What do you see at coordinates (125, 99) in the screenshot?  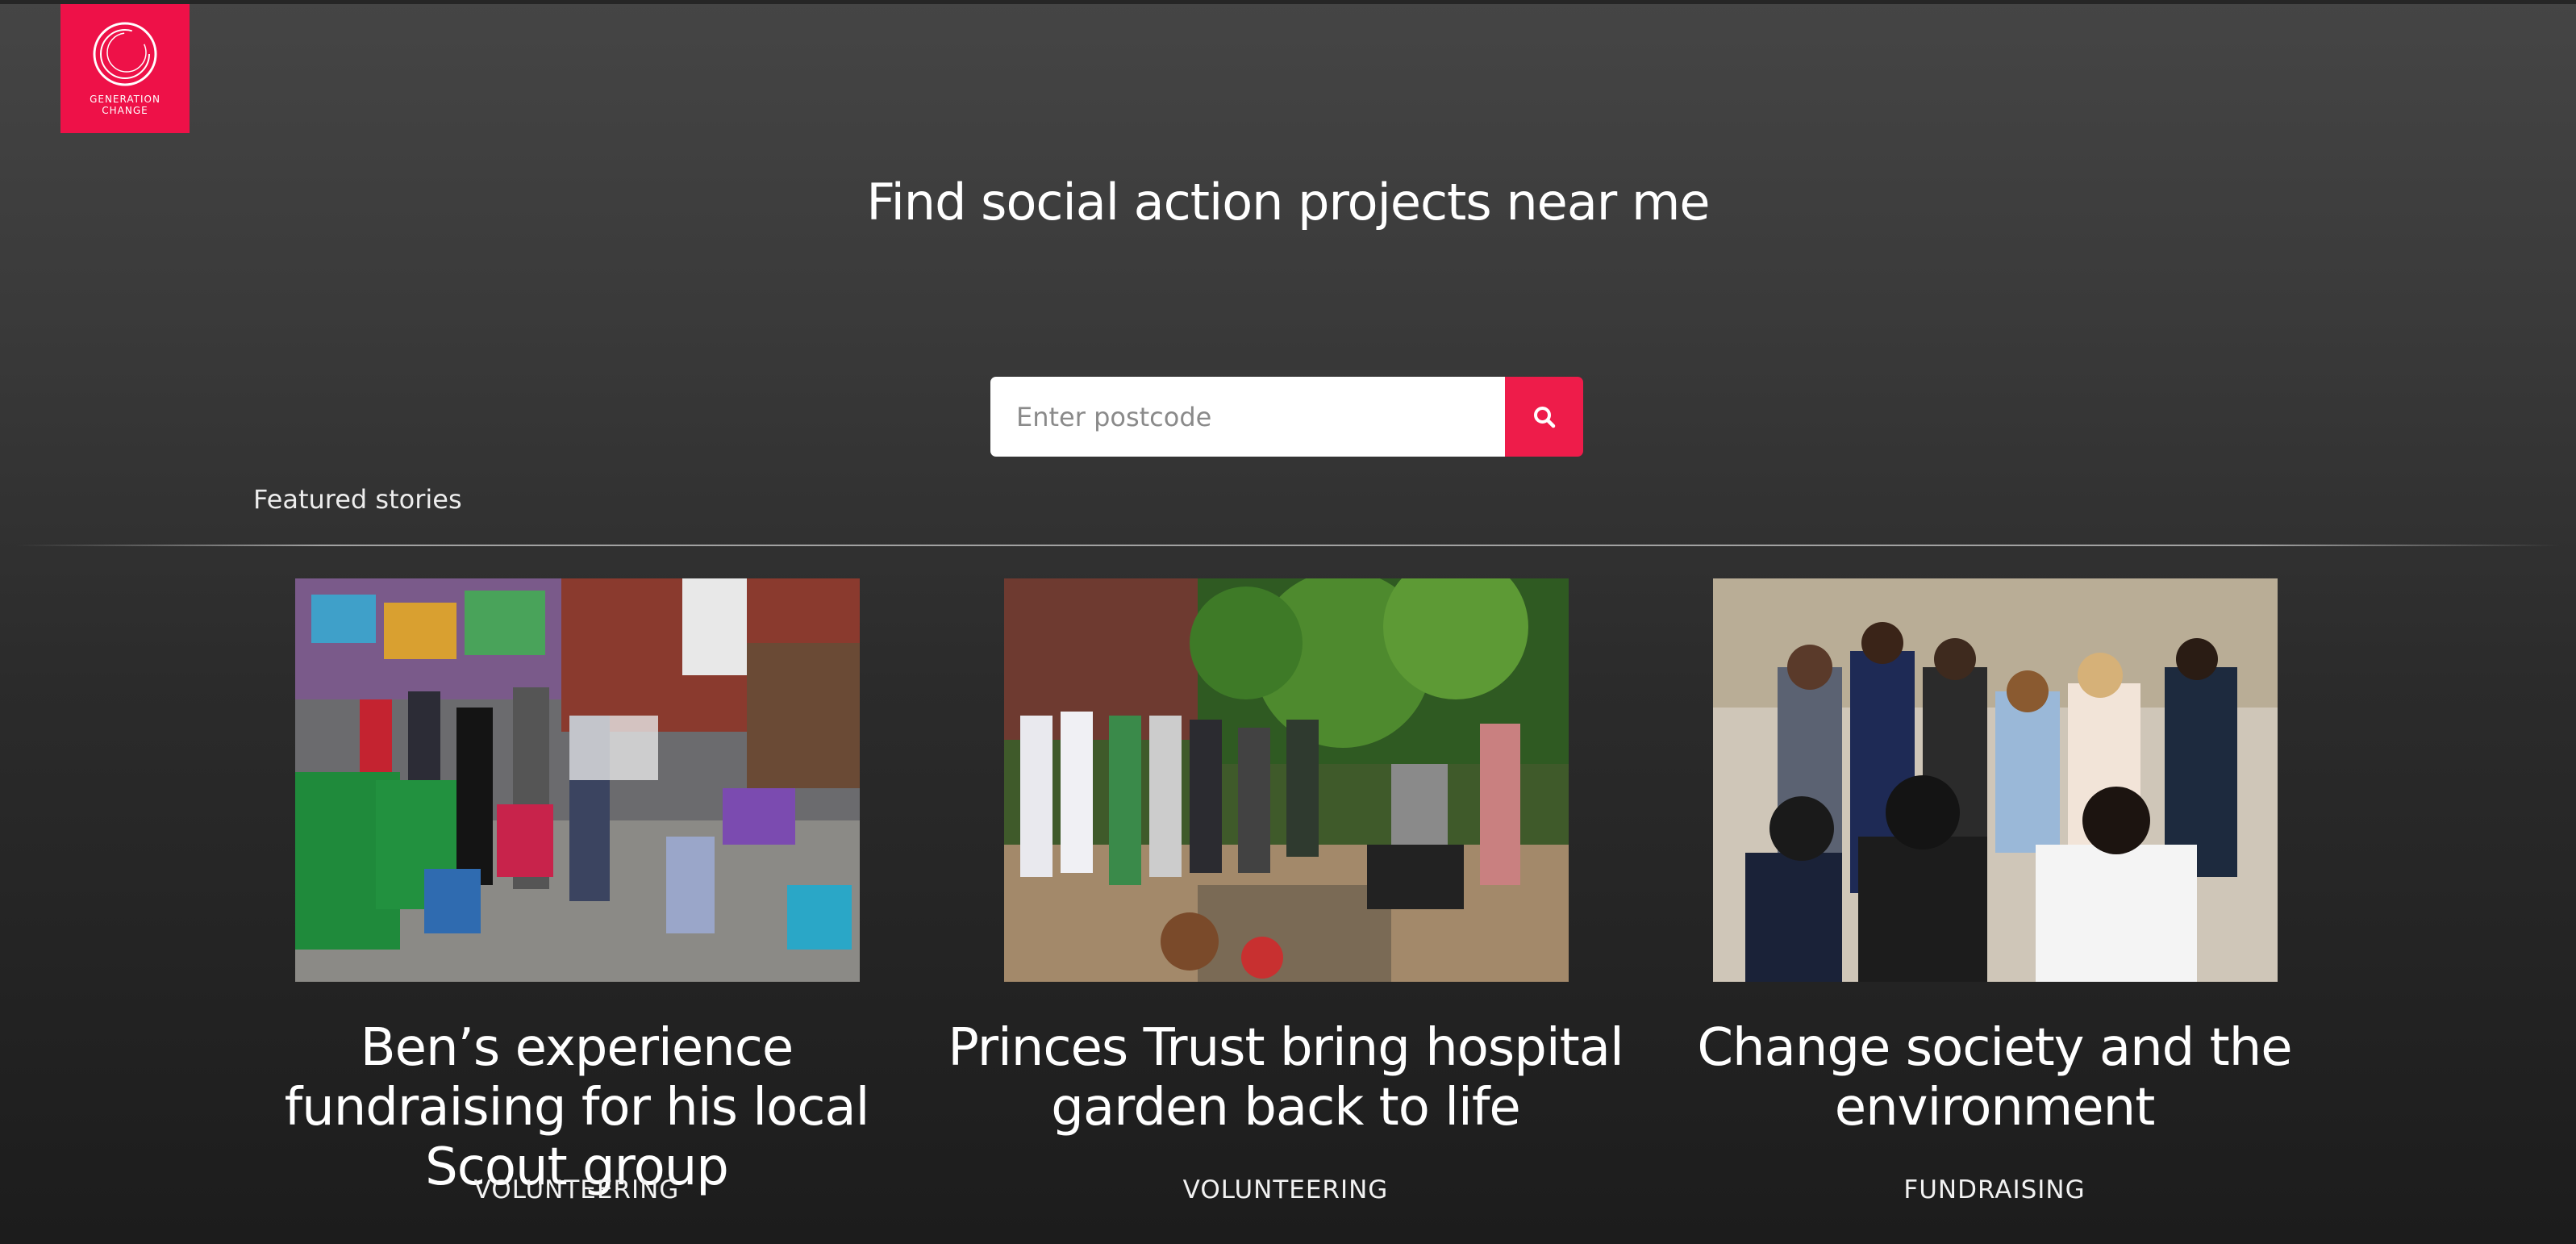 I see `logo-text-line1: GENERATION` at bounding box center [125, 99].